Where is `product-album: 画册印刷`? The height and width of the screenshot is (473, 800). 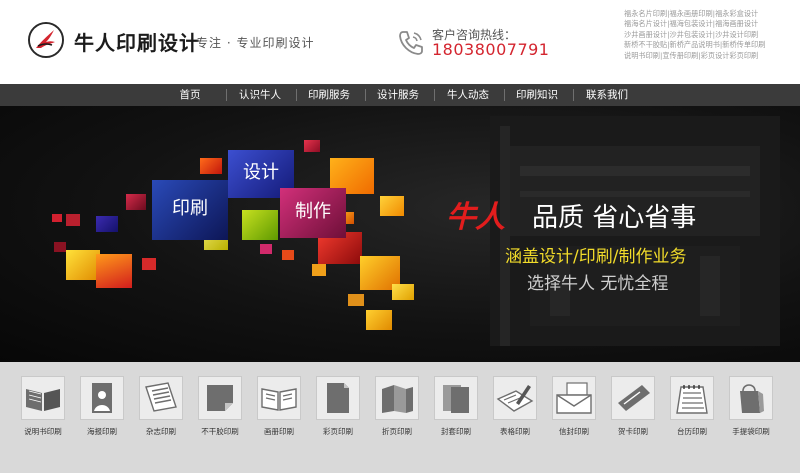 product-album: 画册印刷 is located at coordinates (279, 406).